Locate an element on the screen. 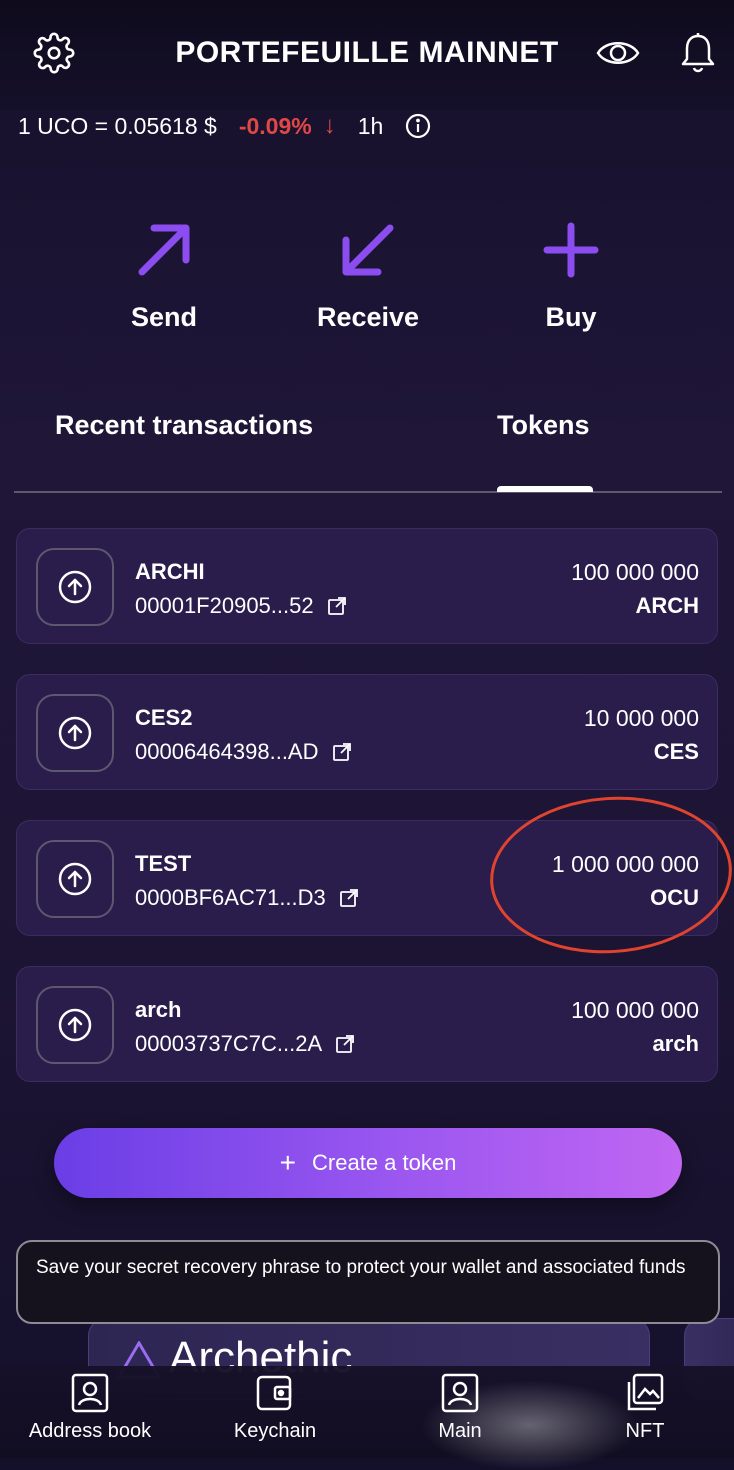  send-button: Send is located at coordinates (164, 276).